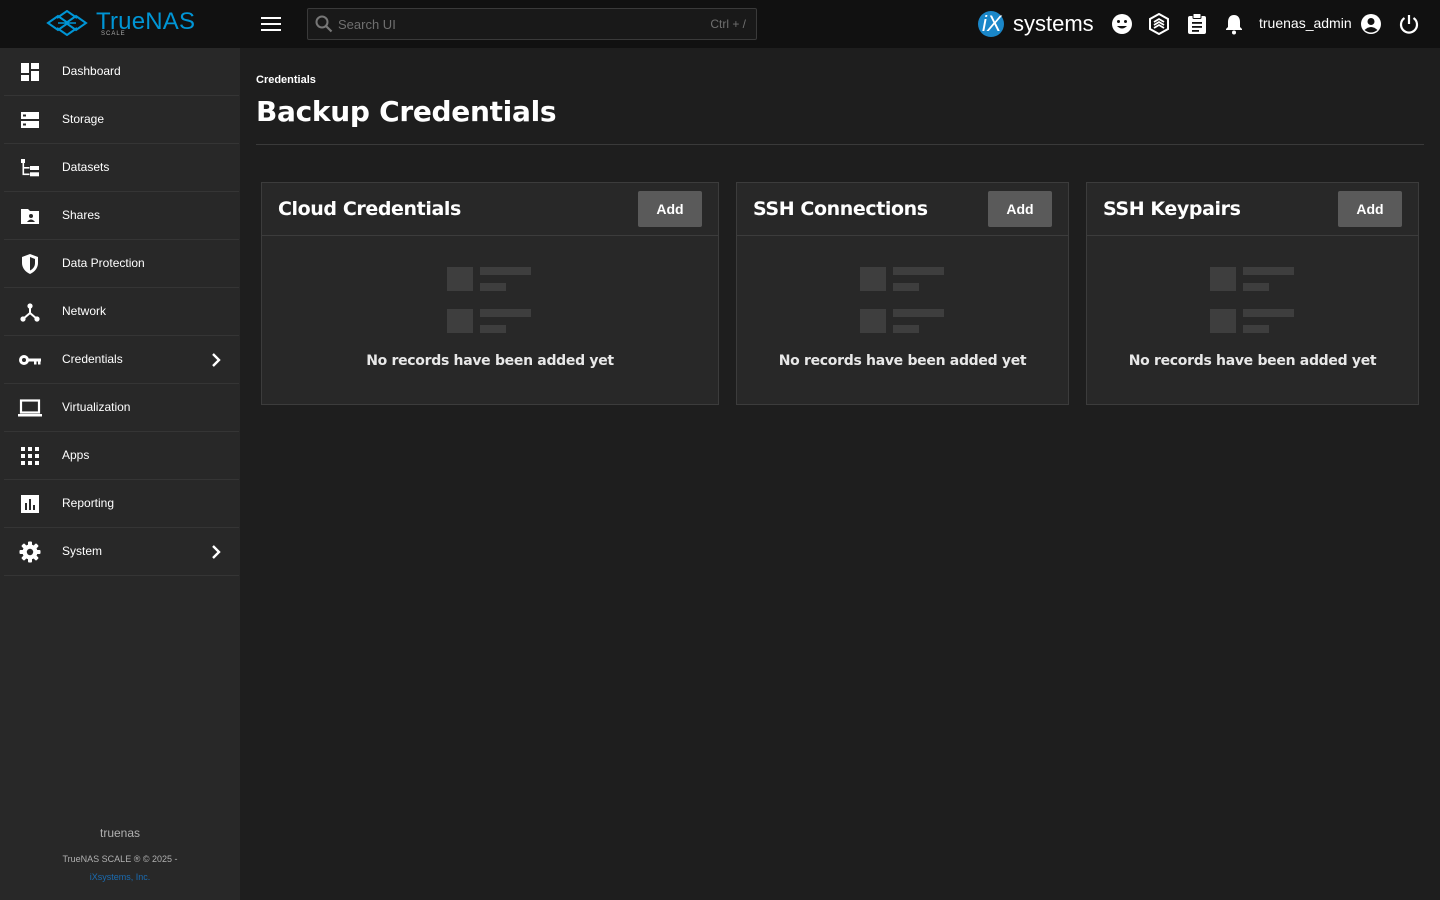 The height and width of the screenshot is (900, 1440). Describe the element at coordinates (113, 34) in the screenshot. I see `brand-edition: SCALE` at that location.